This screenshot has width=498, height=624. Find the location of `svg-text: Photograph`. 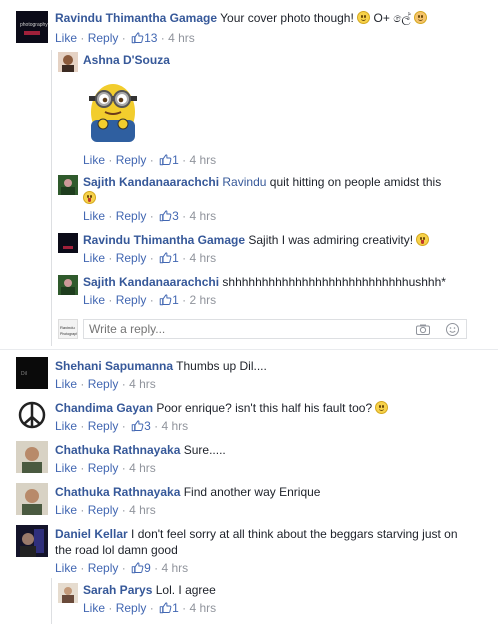

svg-text: Photograph is located at coordinates (69, 334).